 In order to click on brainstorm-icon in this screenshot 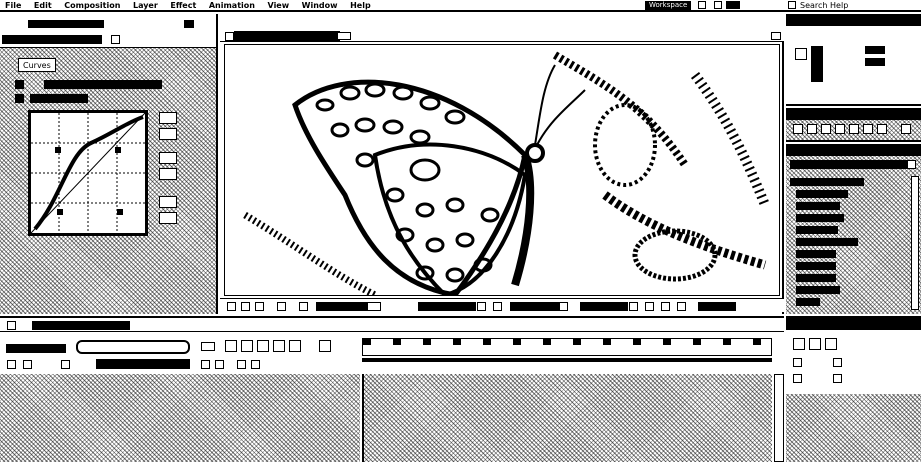, I will do `click(295, 346)`.